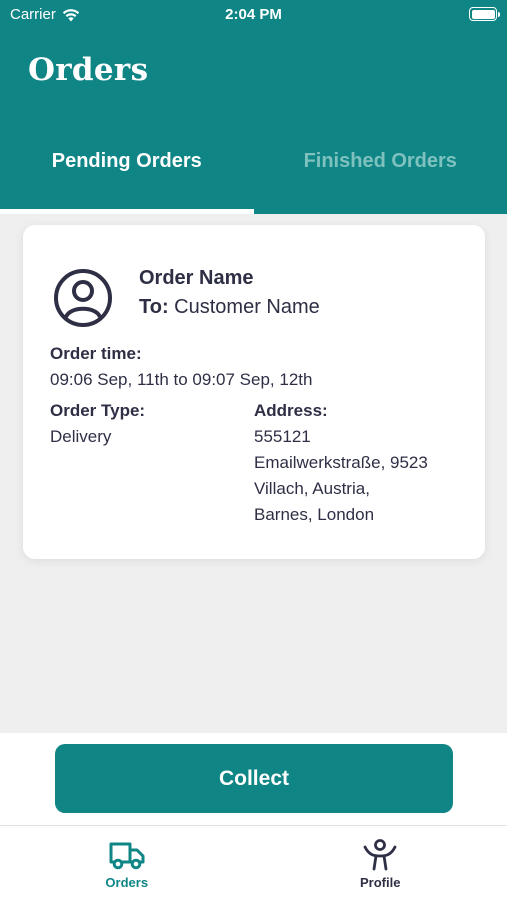  I want to click on order-type-label: Order Type:, so click(98, 410).